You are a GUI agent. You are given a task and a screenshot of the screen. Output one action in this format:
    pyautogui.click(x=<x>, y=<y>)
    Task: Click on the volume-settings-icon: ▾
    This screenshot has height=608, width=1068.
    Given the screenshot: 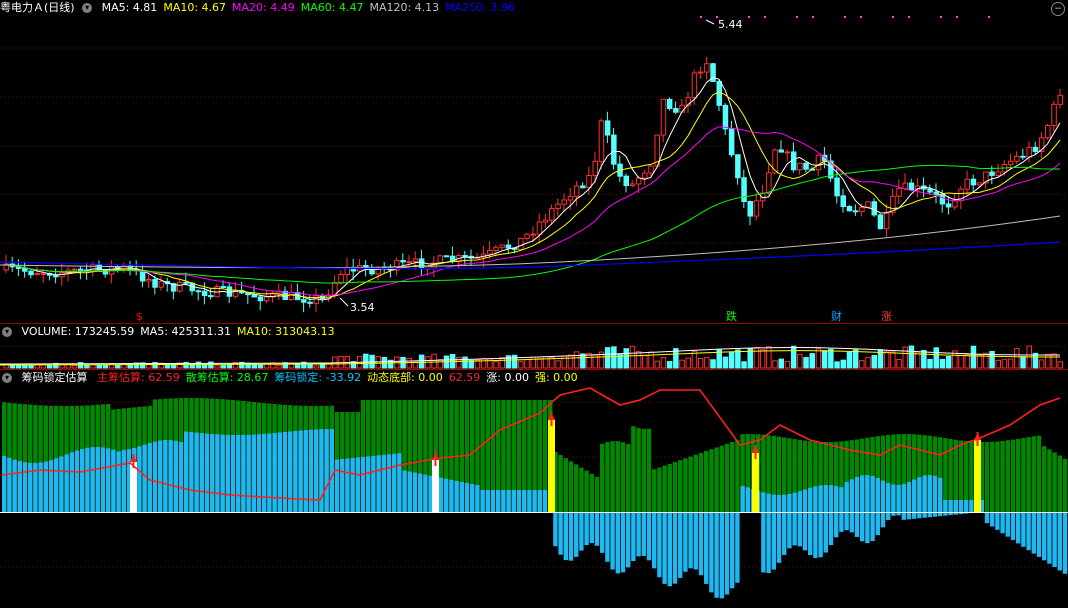 What is the action you would take?
    pyautogui.click(x=7, y=332)
    